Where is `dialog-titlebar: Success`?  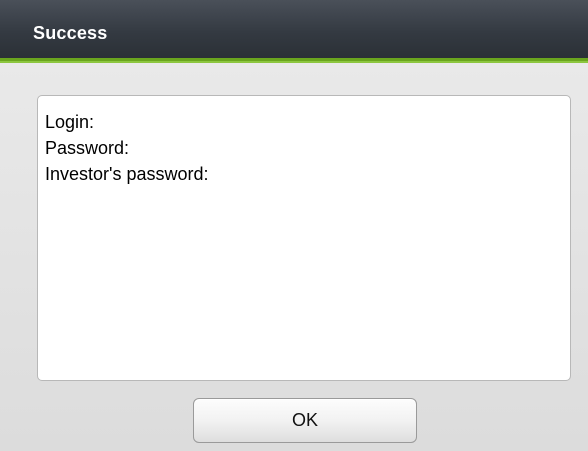 dialog-titlebar: Success is located at coordinates (294, 31).